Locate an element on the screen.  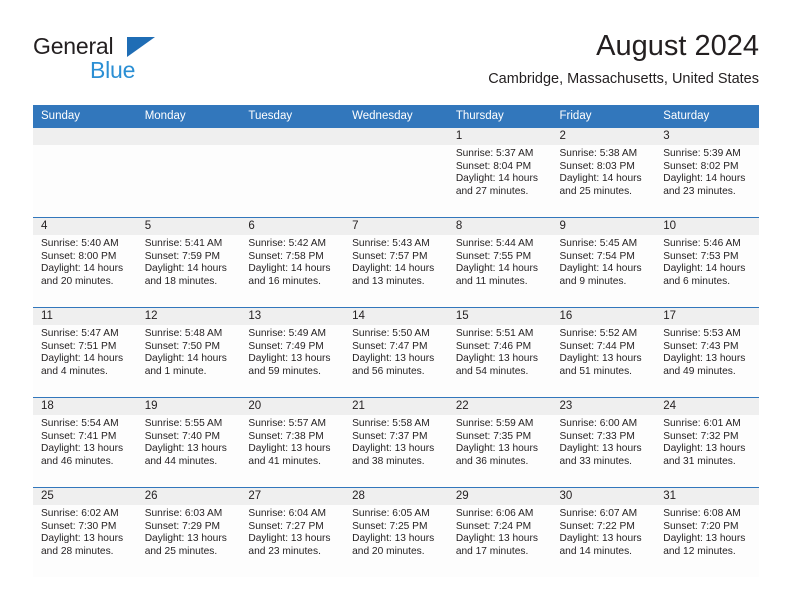
sunrise-text: Sunrise: 5:57 AM is located at coordinates (287, 423).